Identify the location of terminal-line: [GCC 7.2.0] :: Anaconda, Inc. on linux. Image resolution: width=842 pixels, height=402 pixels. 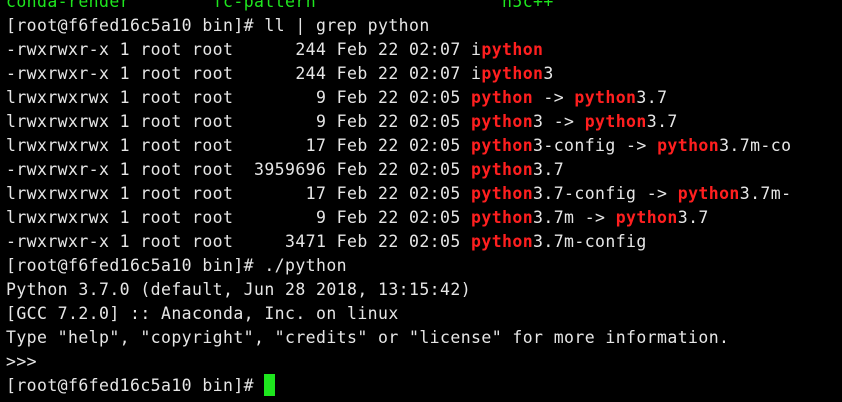
(202, 314).